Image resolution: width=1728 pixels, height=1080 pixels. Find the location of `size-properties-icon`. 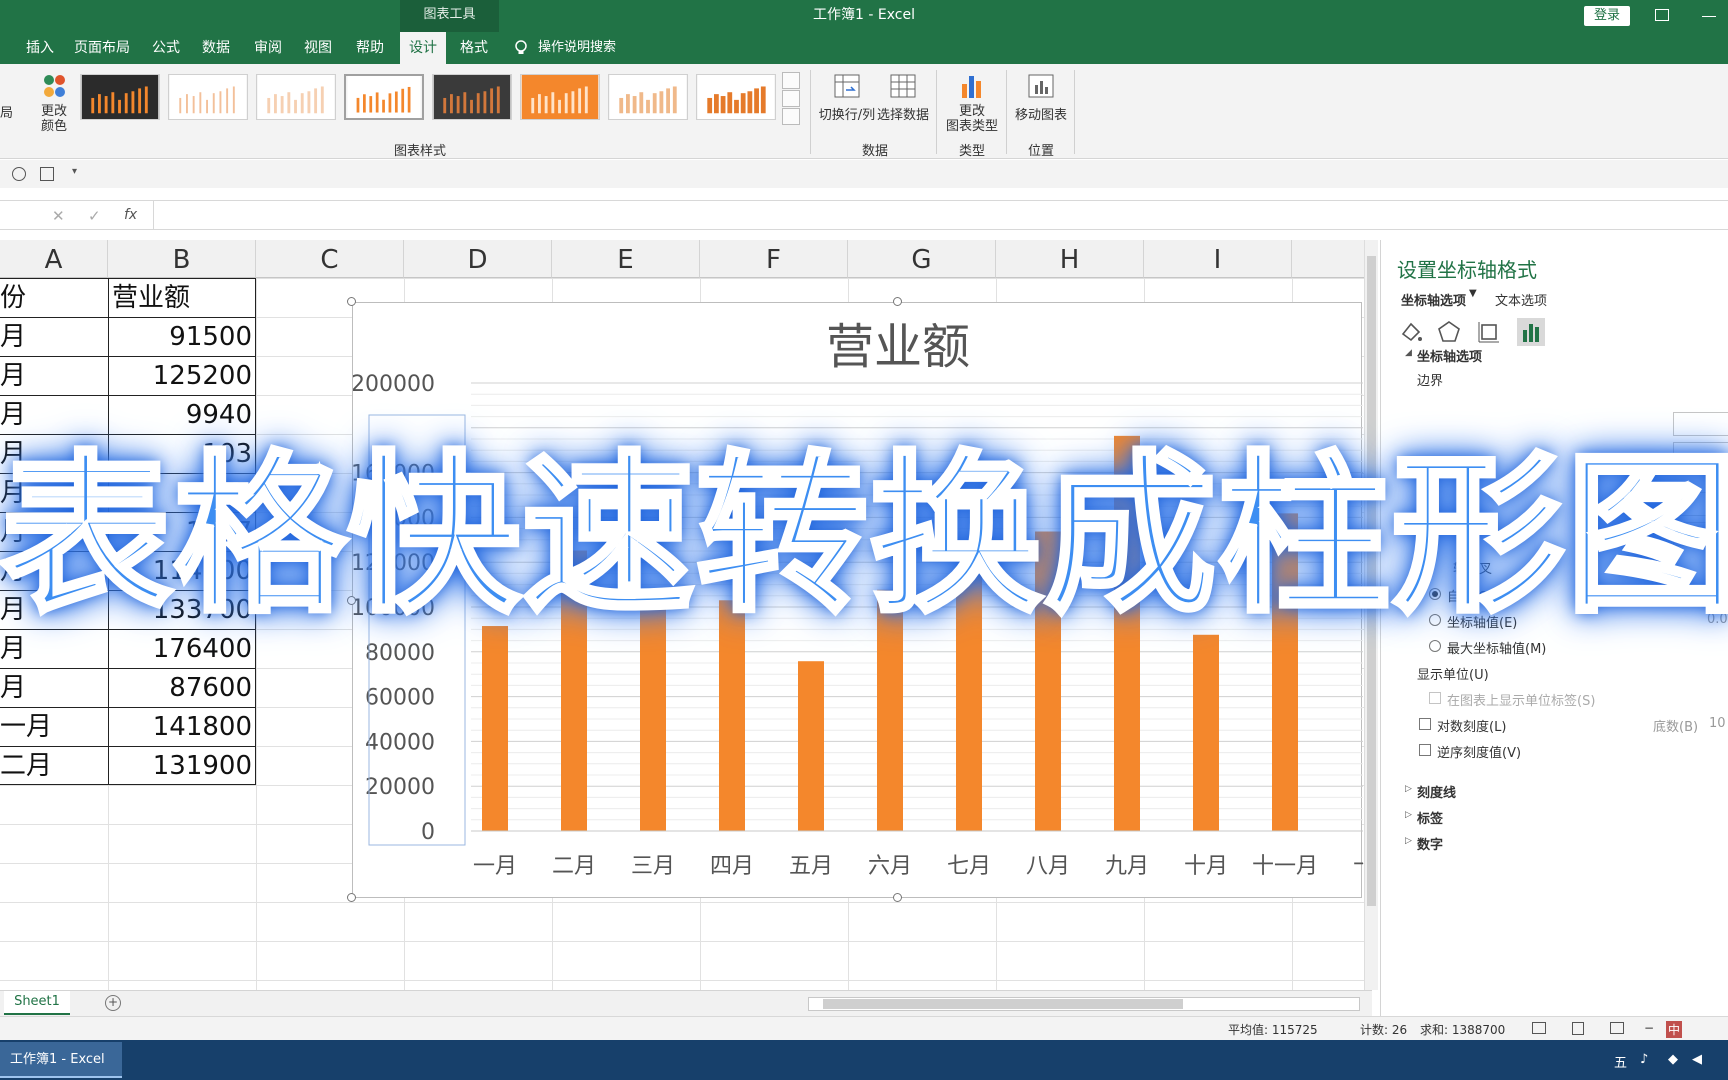

size-properties-icon is located at coordinates (1489, 332).